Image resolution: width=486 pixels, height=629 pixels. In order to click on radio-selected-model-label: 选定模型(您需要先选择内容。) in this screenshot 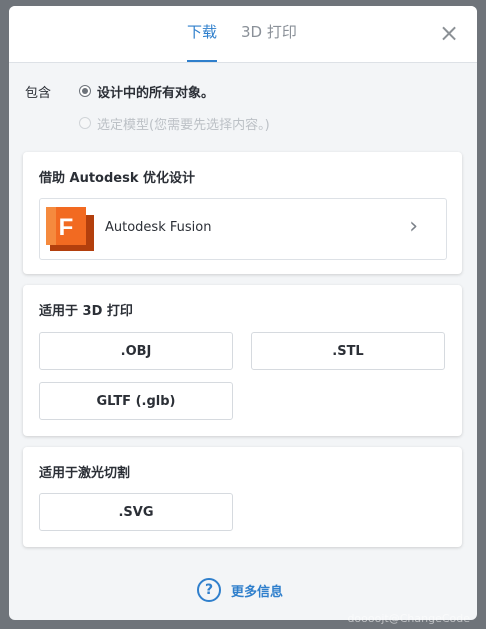, I will do `click(183, 125)`.